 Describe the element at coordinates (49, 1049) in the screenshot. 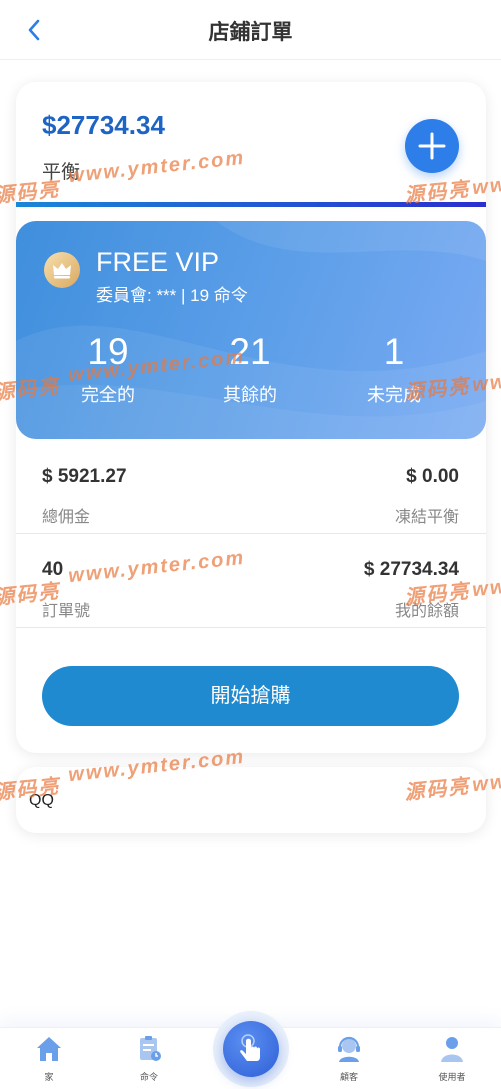

I see `home-icon` at that location.